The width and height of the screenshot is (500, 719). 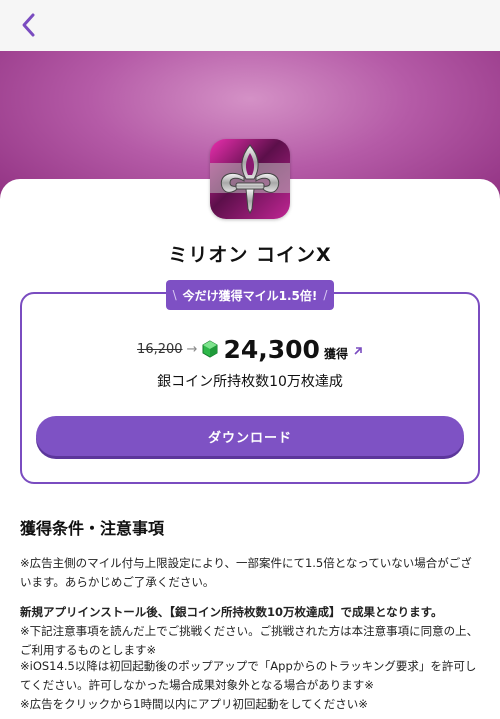 What do you see at coordinates (250, 436) in the screenshot?
I see `download-button: ダウンロード` at bounding box center [250, 436].